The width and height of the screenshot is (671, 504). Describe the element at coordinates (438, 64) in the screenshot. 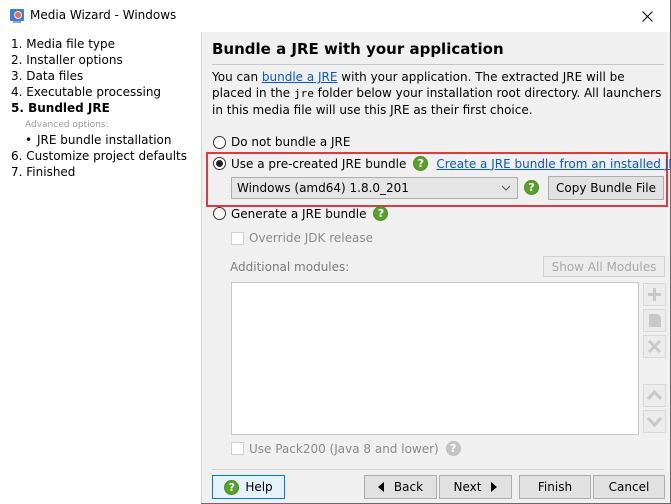

I see `heading-divider` at that location.